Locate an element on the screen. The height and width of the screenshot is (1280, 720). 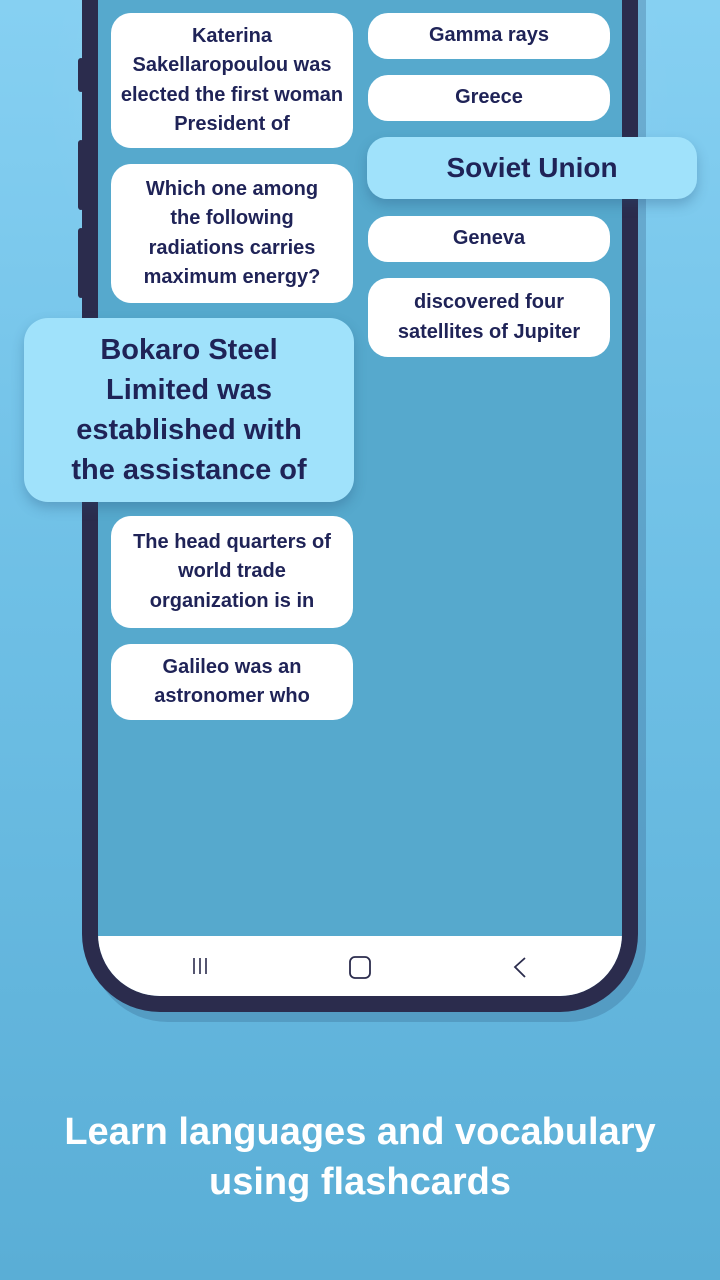
home-icon is located at coordinates (360, 968).